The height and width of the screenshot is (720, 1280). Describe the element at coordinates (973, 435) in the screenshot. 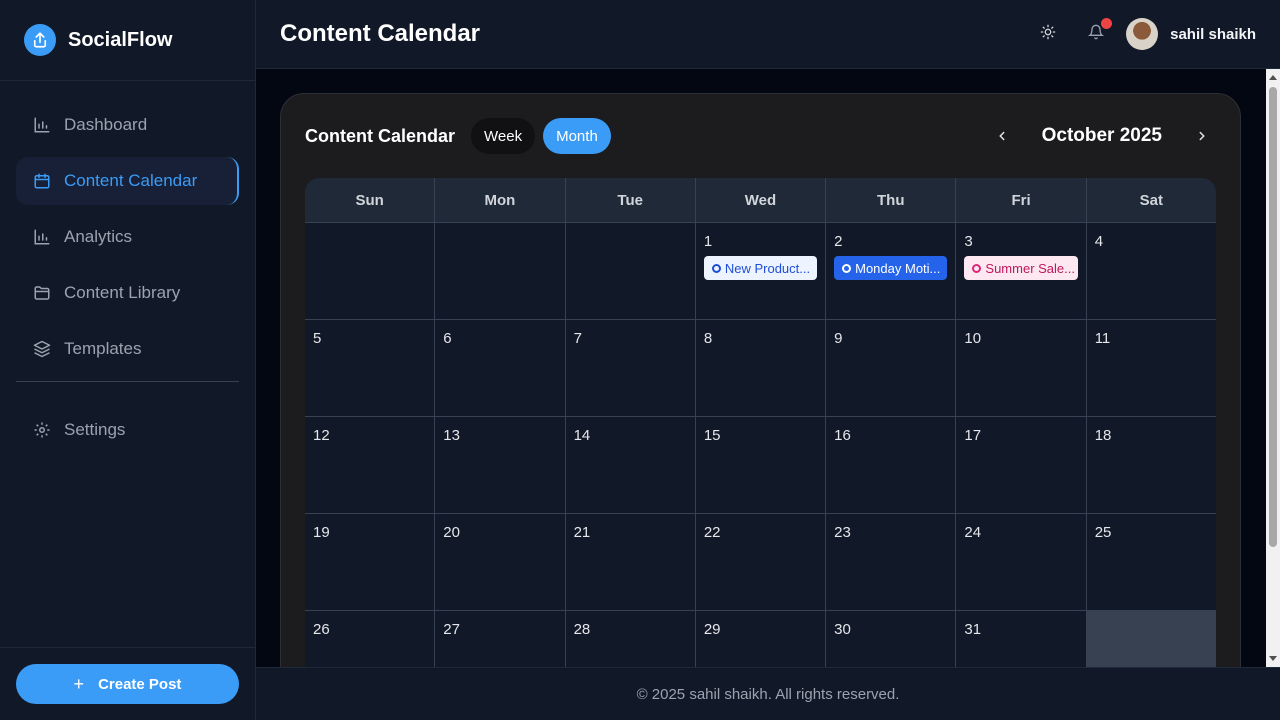

I see `day-number: 17` at that location.